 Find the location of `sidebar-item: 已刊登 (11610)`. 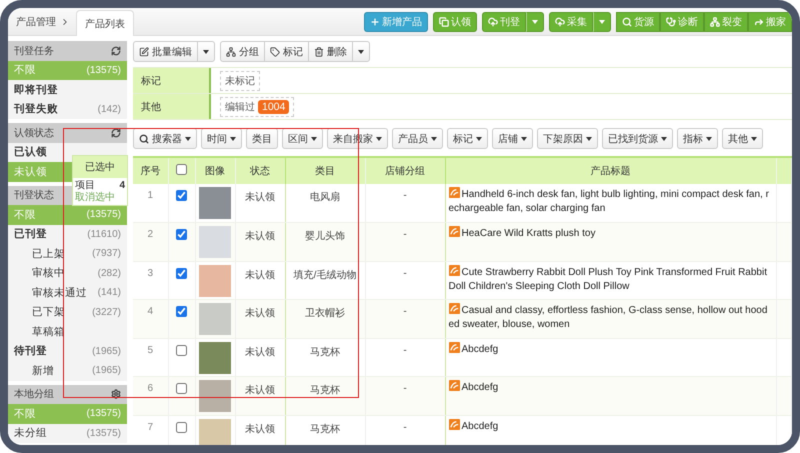

sidebar-item: 已刊登 (11610) is located at coordinates (67, 234).